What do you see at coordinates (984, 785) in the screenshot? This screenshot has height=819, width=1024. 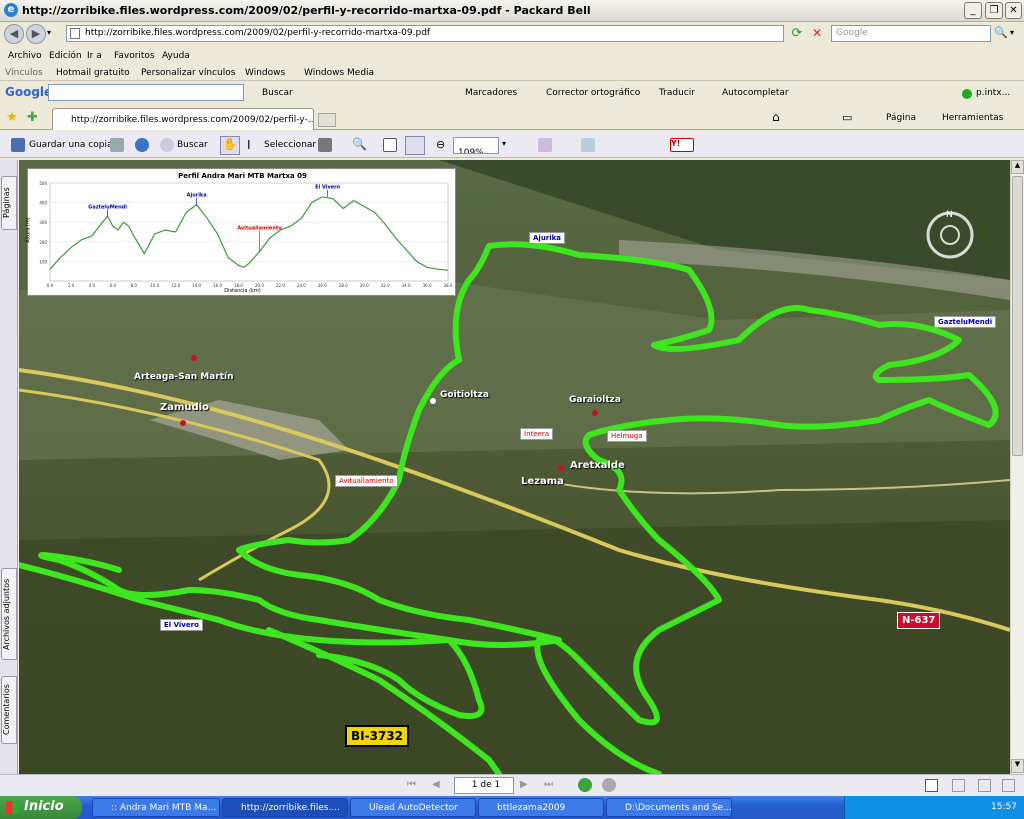 I see `facing-icon` at bounding box center [984, 785].